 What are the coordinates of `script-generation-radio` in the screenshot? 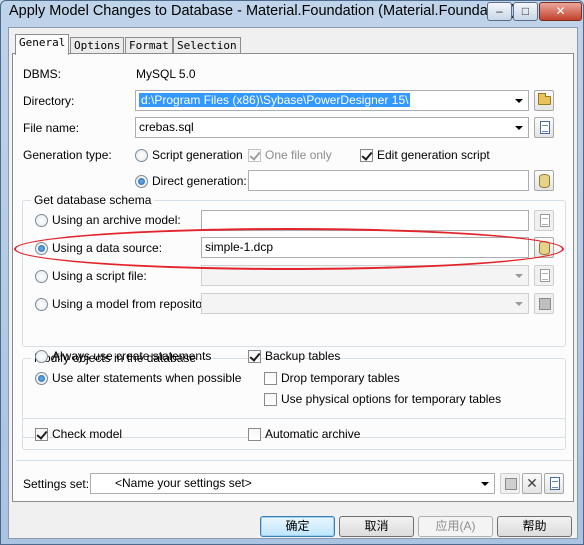 It's located at (141, 155).